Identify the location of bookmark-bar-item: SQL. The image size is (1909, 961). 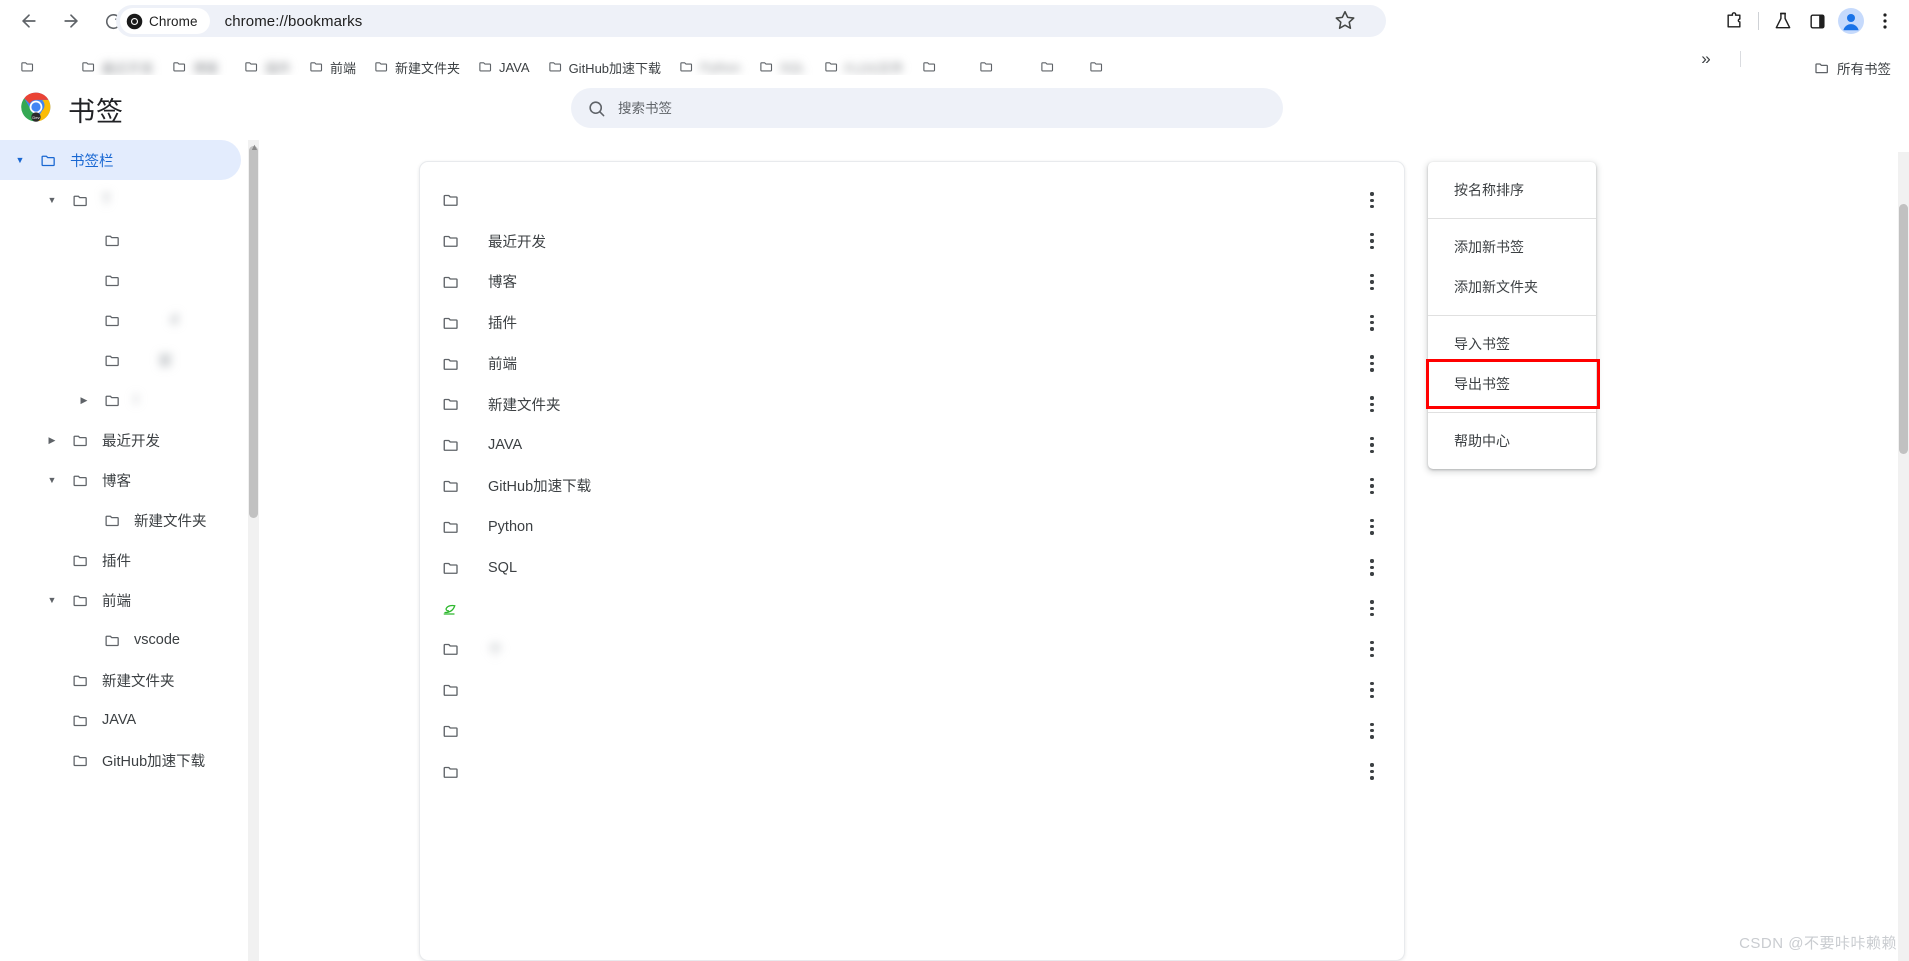
(782, 60).